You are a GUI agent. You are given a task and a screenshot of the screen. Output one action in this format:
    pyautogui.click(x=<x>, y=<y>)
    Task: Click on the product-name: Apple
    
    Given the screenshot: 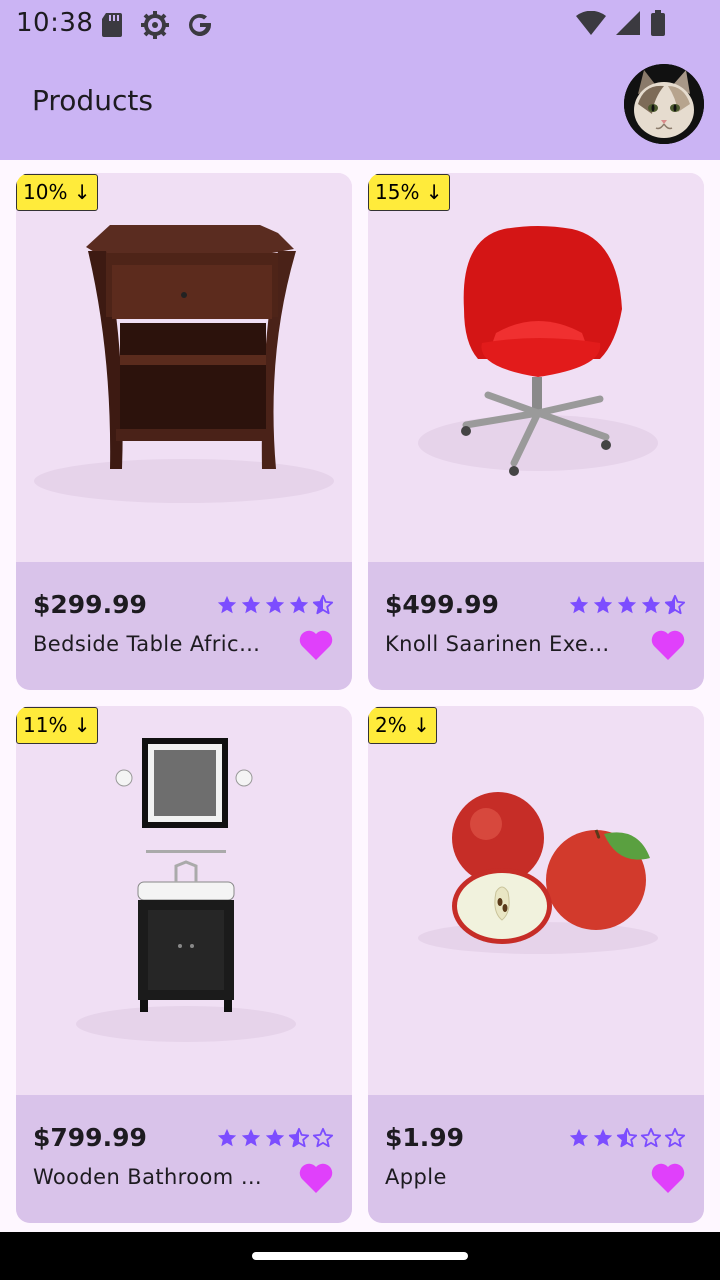 What is the action you would take?
    pyautogui.click(x=416, y=1177)
    